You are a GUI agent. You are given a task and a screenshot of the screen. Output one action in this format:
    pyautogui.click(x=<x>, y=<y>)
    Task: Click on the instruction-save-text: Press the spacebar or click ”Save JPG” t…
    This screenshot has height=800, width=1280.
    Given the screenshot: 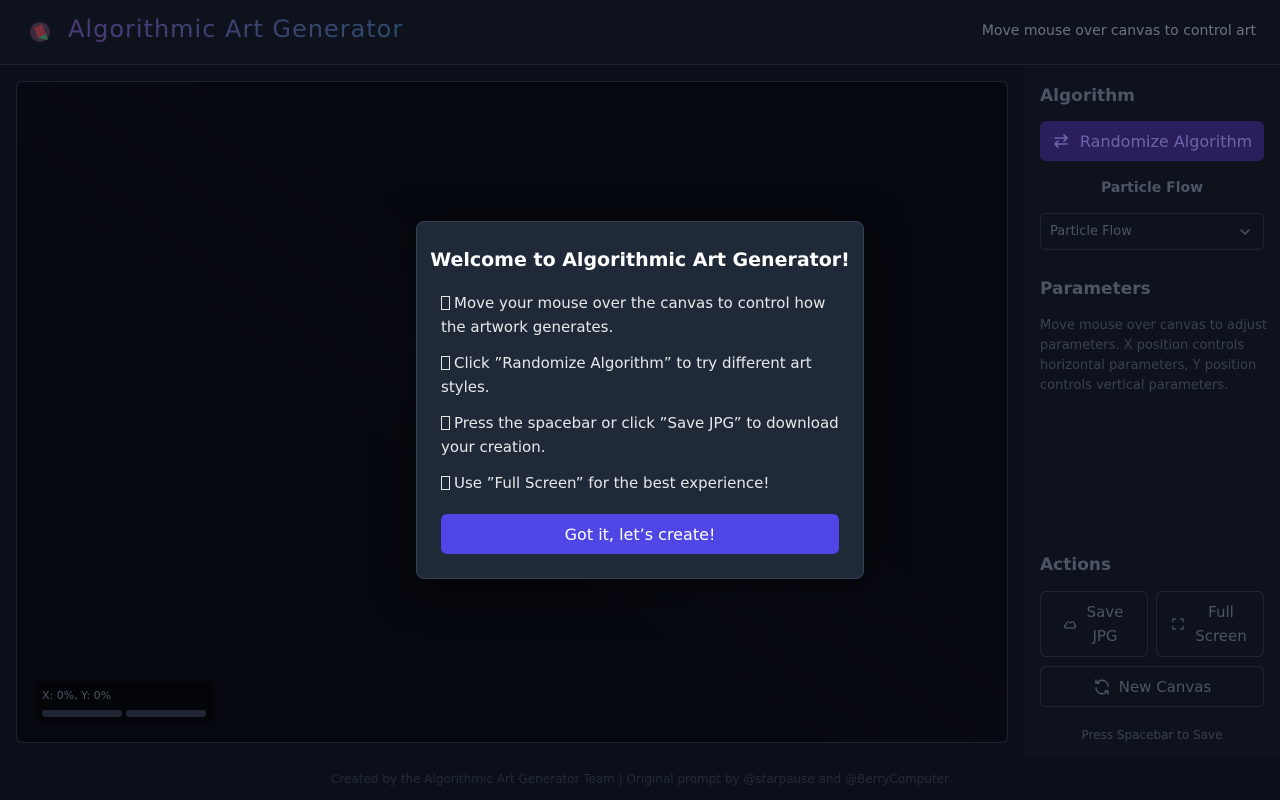 What is the action you would take?
    pyautogui.click(x=640, y=435)
    